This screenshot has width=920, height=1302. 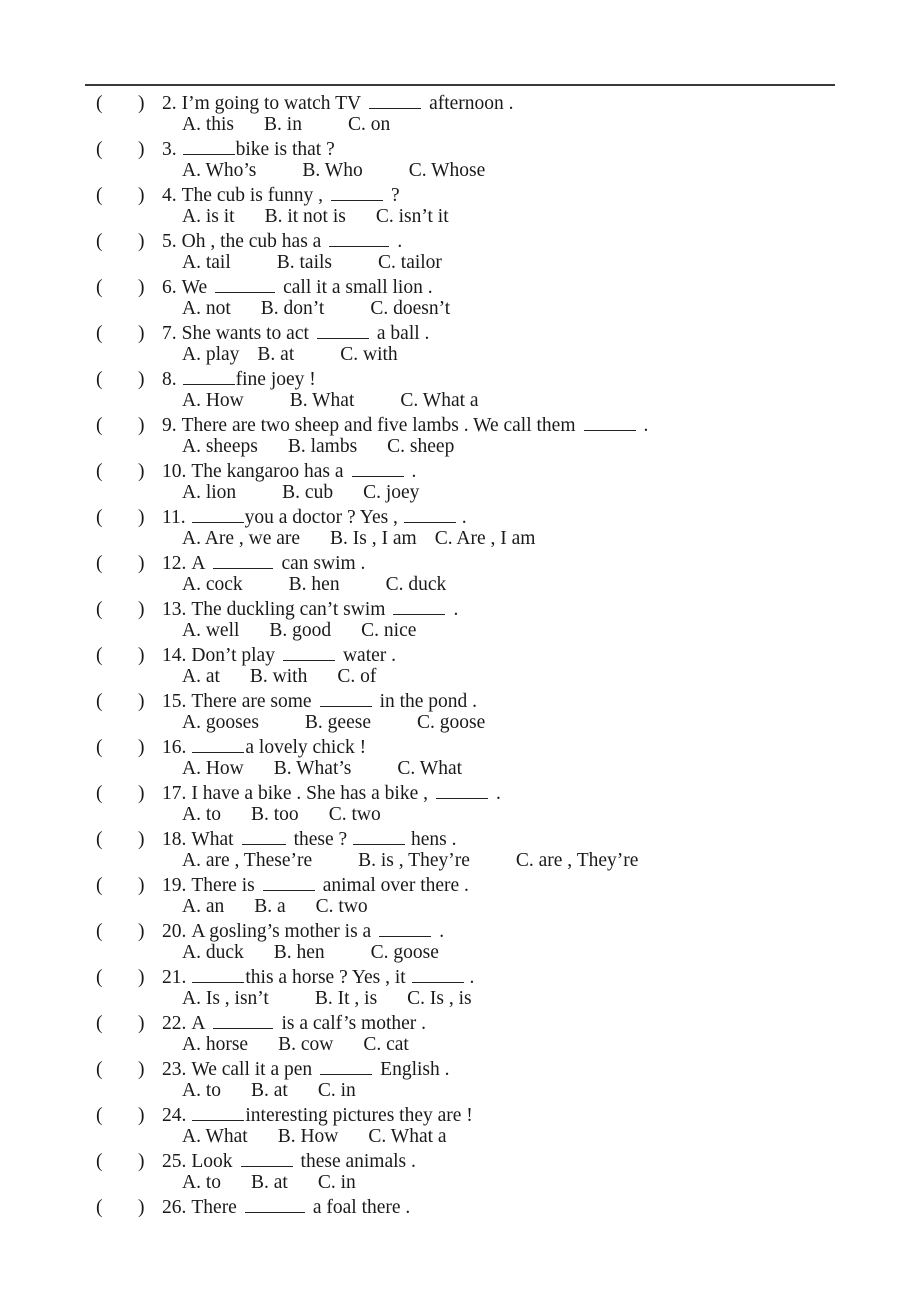 What do you see at coordinates (299, 952) in the screenshot?
I see `option-choice: B. hen` at bounding box center [299, 952].